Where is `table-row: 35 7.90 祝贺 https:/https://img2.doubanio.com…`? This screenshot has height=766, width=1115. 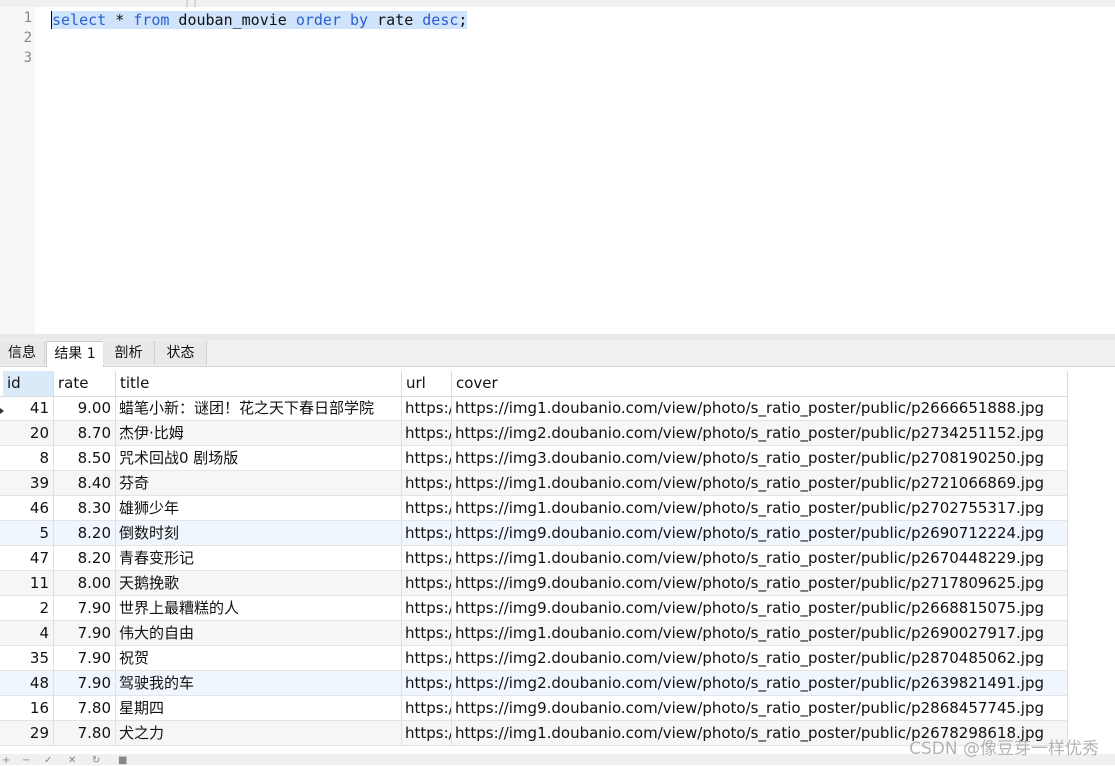
table-row: 35 7.90 祝贺 https:/https://img2.doubanio.com… is located at coordinates (534, 658).